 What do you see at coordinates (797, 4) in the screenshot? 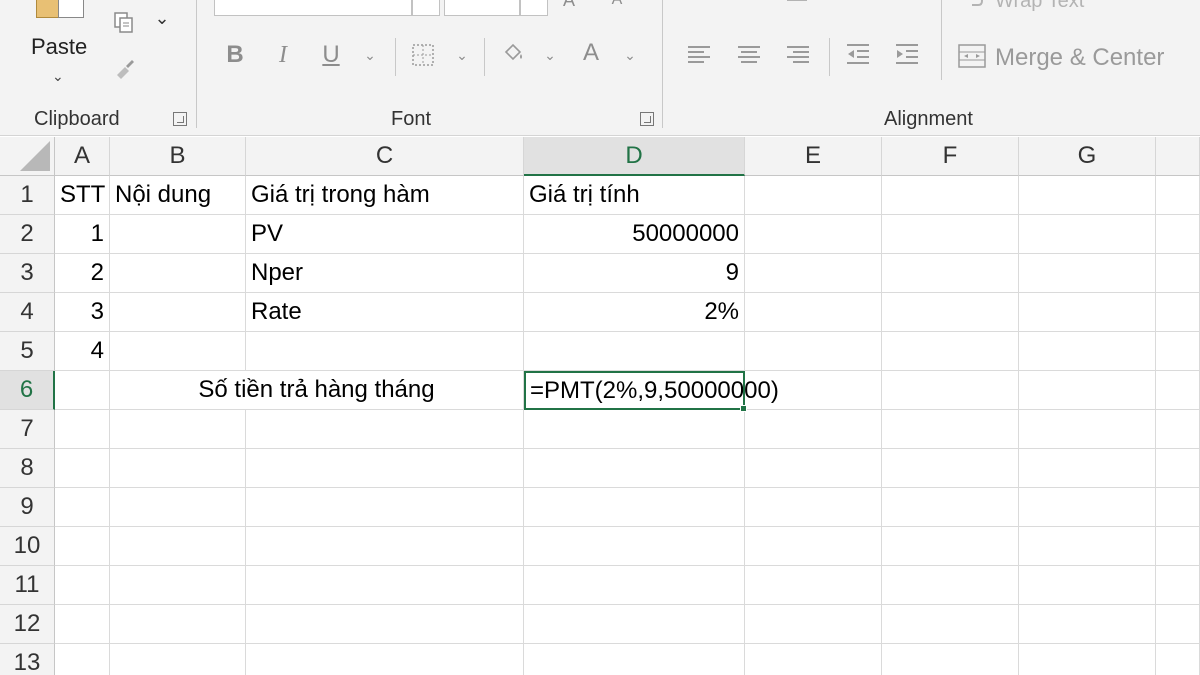
I see `top-align-button` at bounding box center [797, 4].